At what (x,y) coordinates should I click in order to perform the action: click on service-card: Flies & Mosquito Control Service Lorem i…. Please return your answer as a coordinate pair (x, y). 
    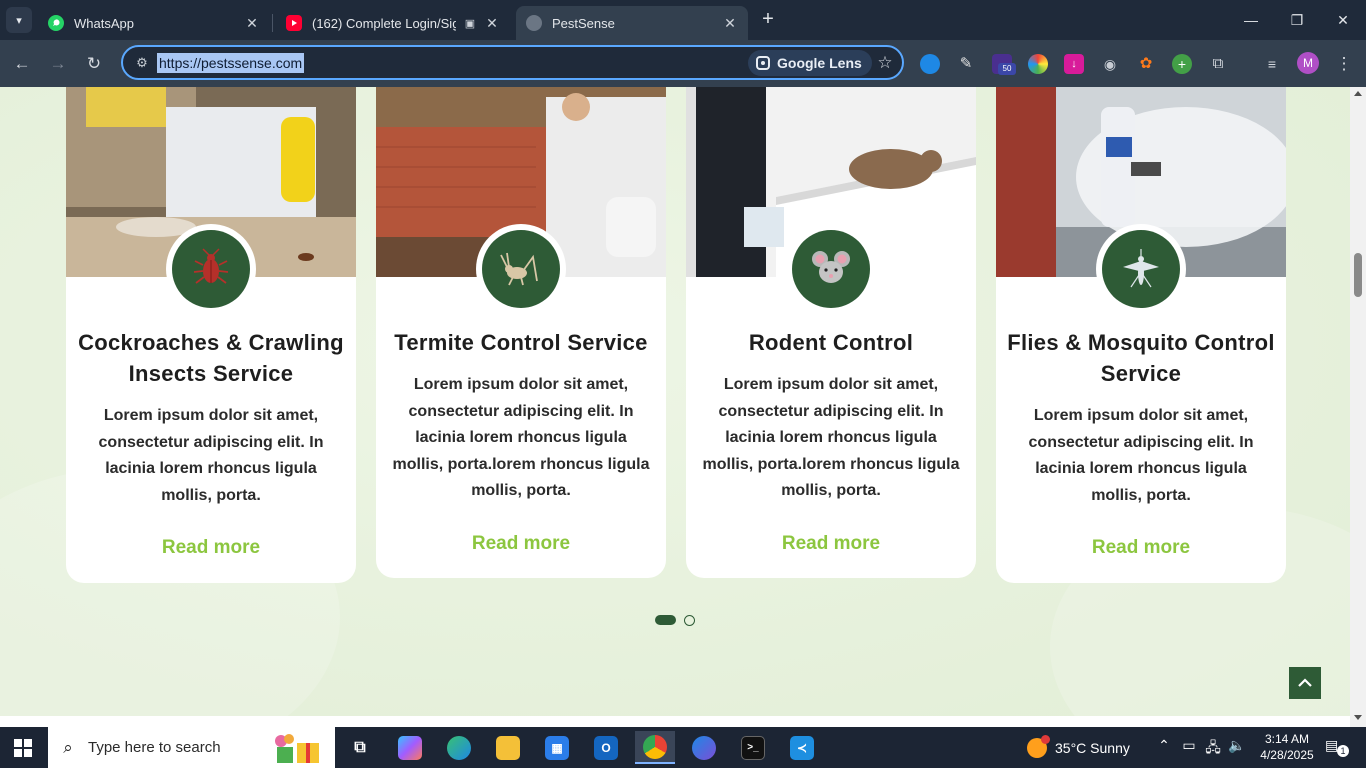
    Looking at the image, I should click on (1141, 335).